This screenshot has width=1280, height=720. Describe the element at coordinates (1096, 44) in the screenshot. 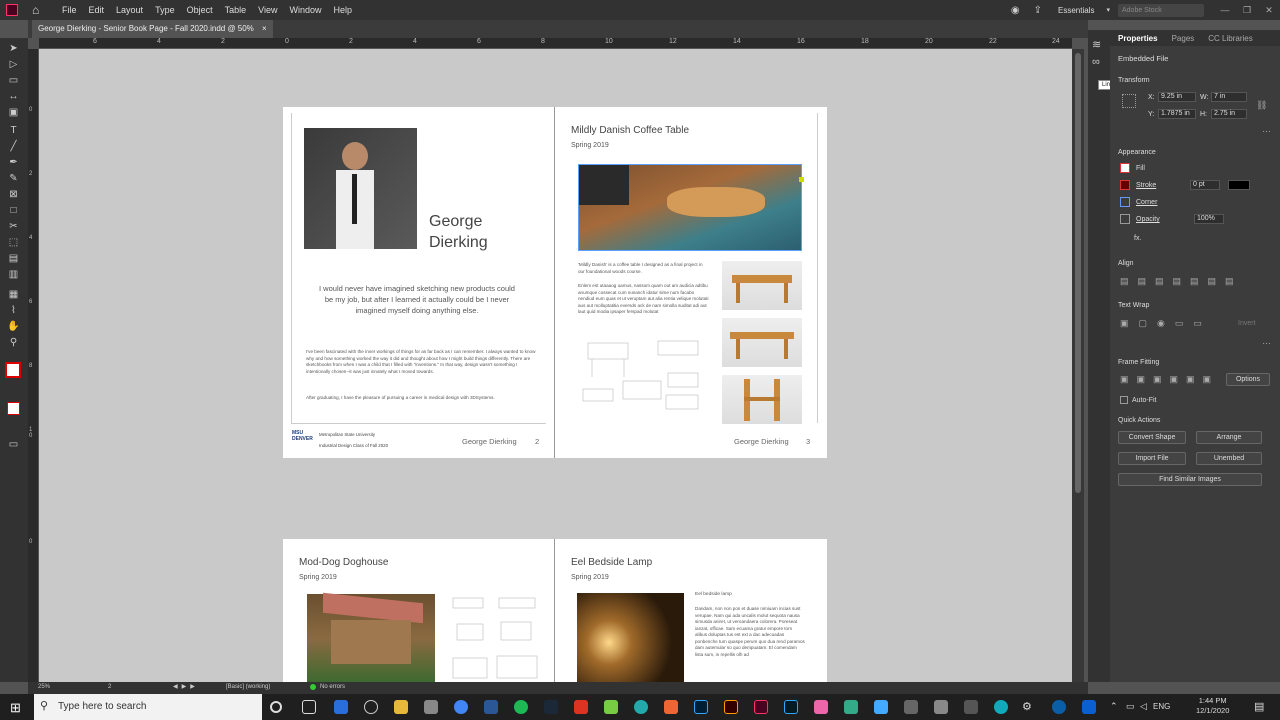

I see `layers-icon: ≋` at that location.